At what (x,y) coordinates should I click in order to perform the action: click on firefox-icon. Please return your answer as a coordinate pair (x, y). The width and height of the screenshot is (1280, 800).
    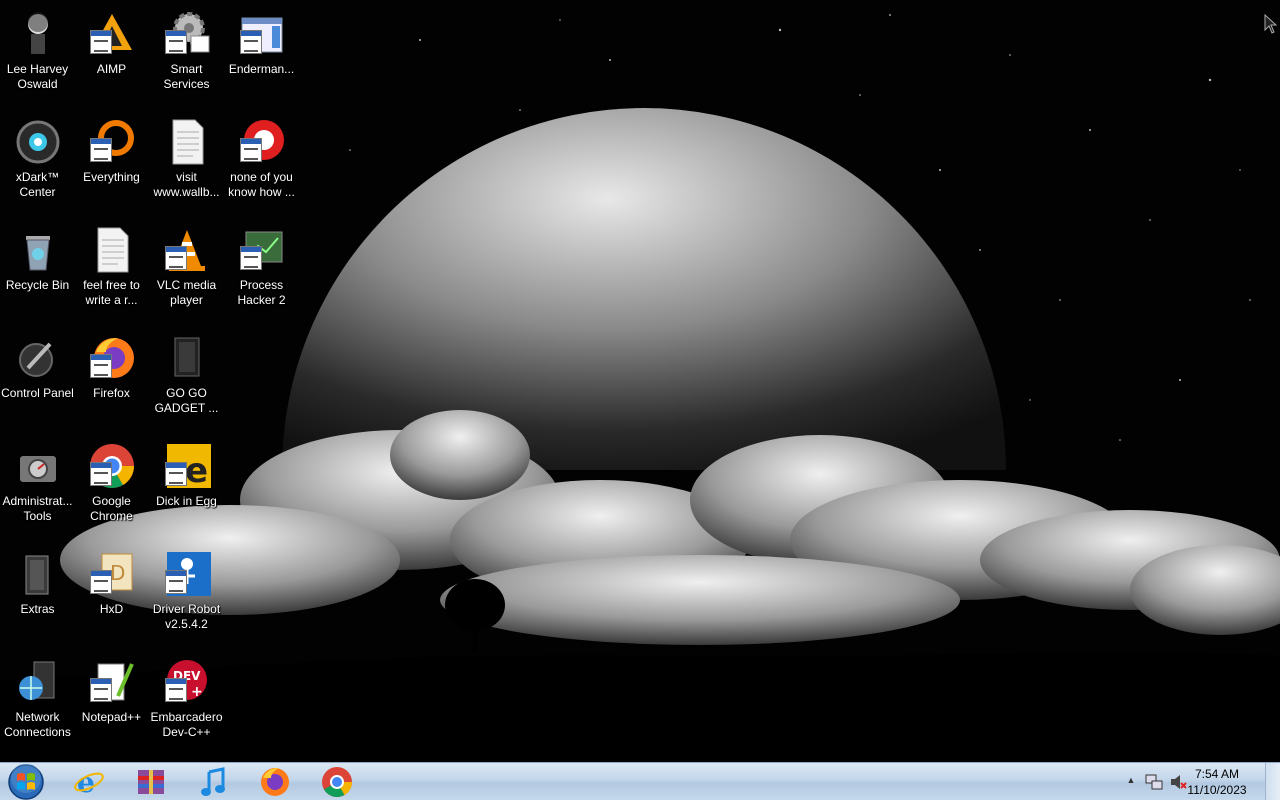
    Looking at the image, I should click on (275, 782).